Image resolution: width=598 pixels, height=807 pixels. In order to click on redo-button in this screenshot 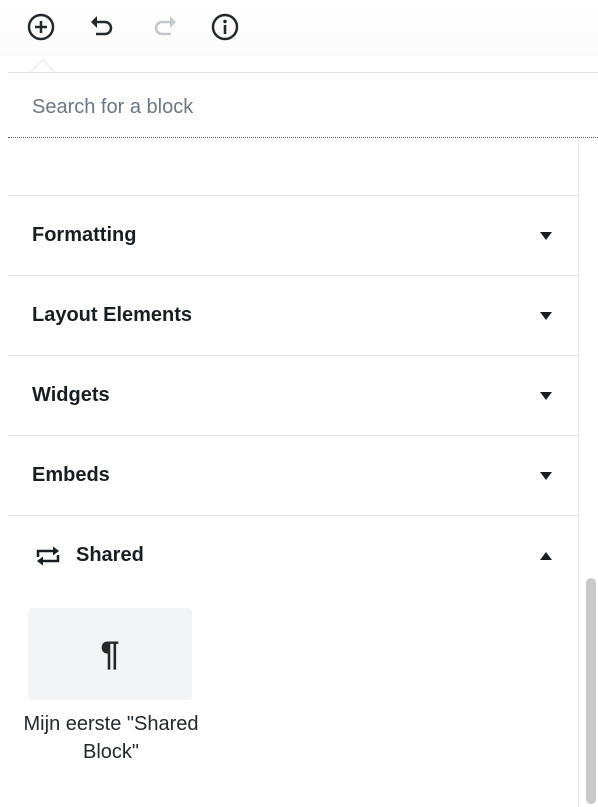, I will do `click(165, 27)`.